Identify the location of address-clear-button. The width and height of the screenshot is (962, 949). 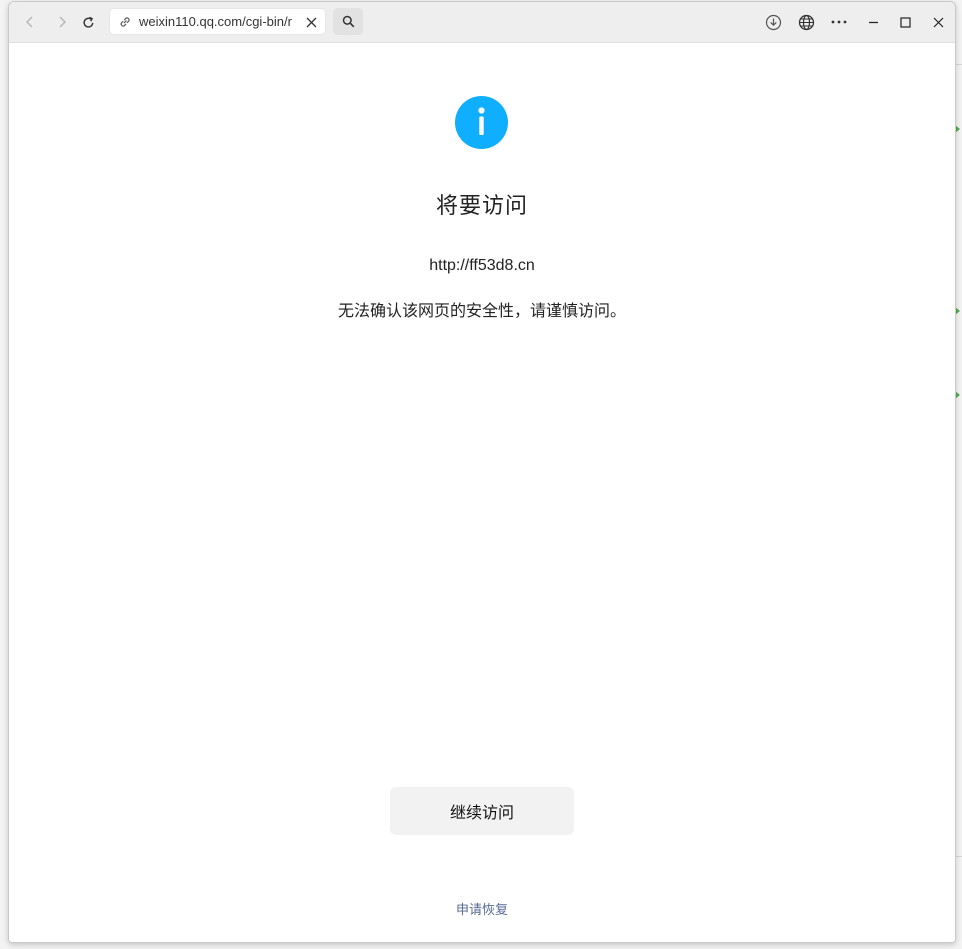
(311, 22).